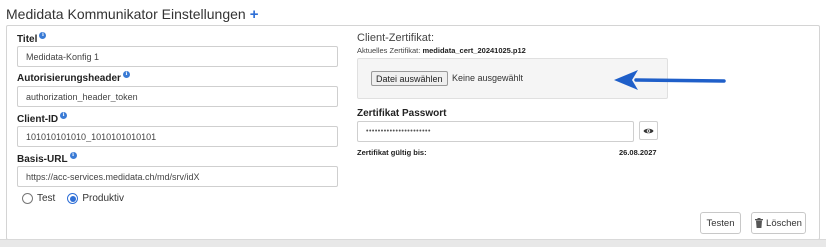 This screenshot has height=247, width=826. I want to click on client-id-label: Client-ID i, so click(42, 118).